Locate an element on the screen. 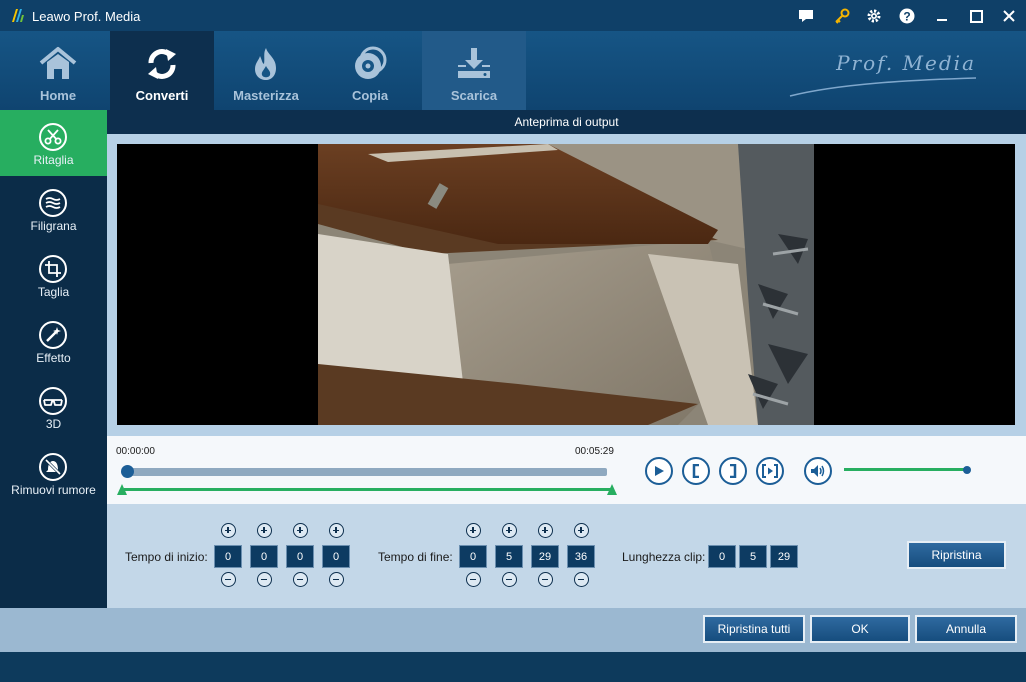  sidebar-item-label: 3D is located at coordinates (53, 424).